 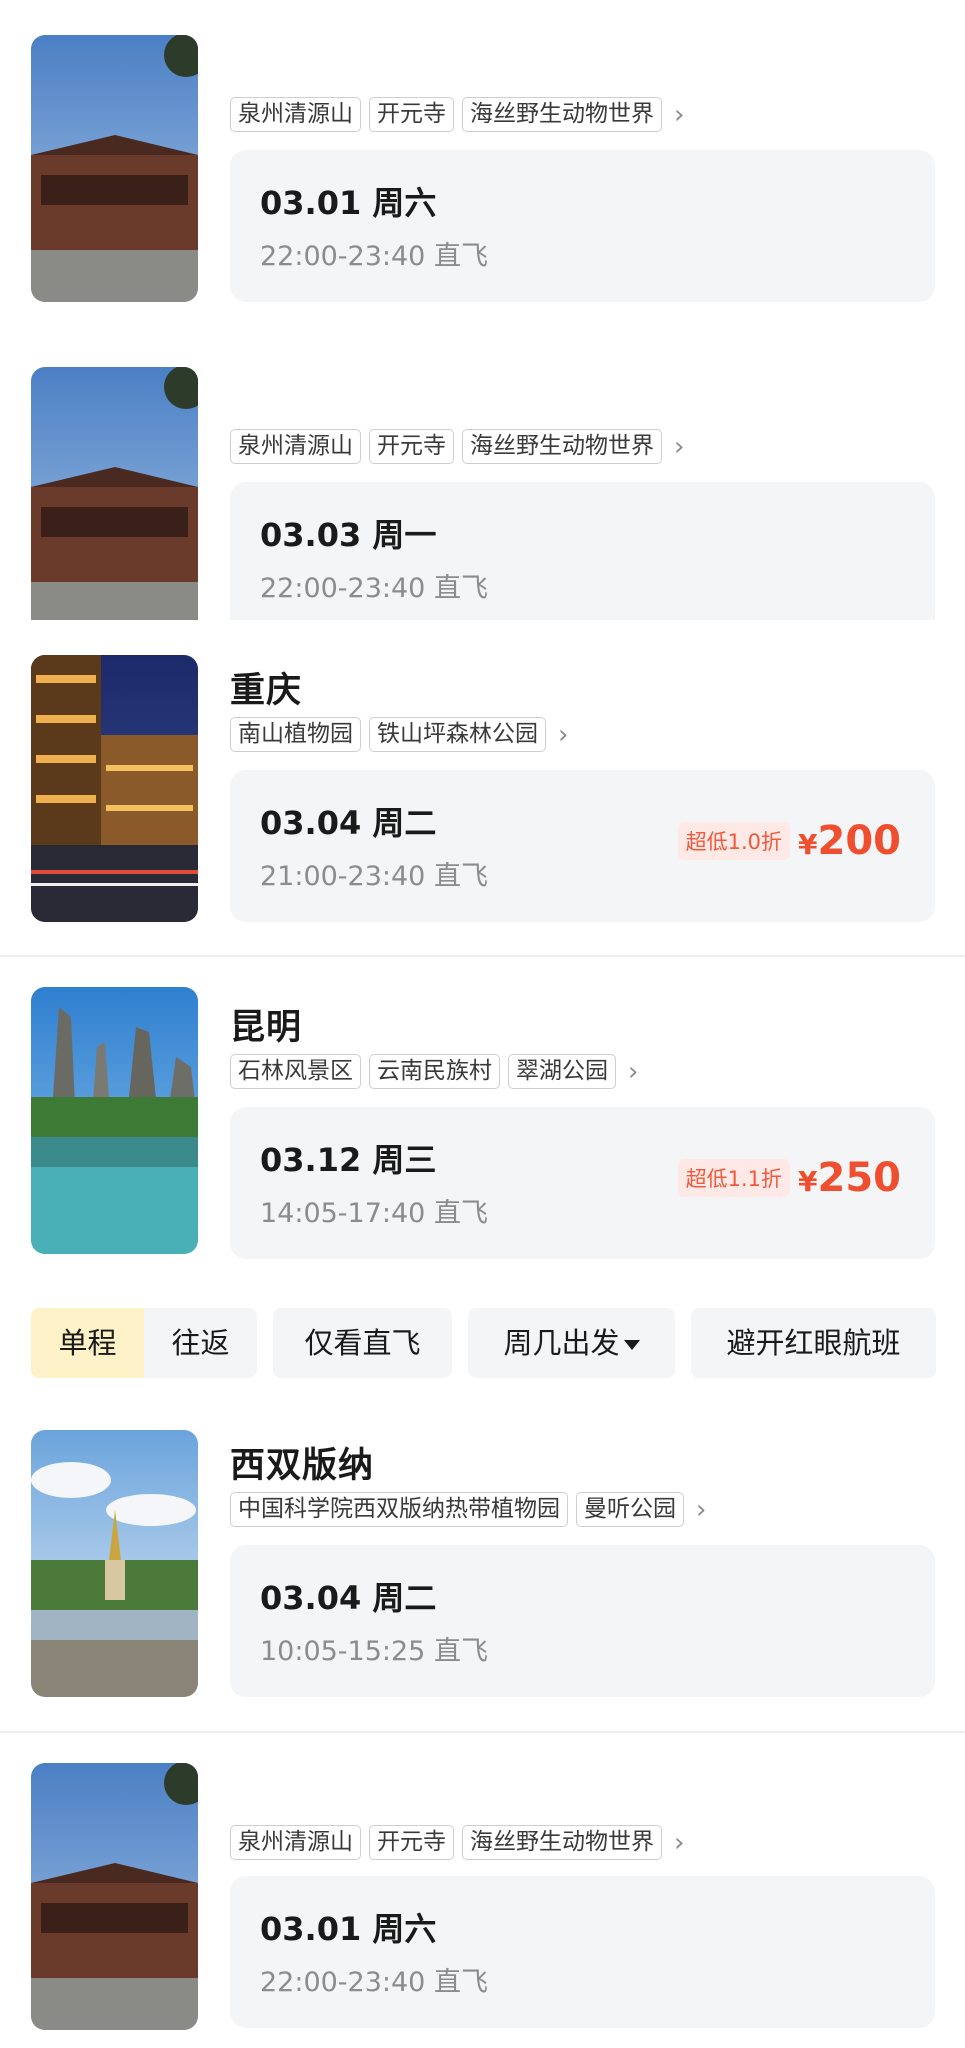 I want to click on price-value: 250, so click(x=859, y=1178).